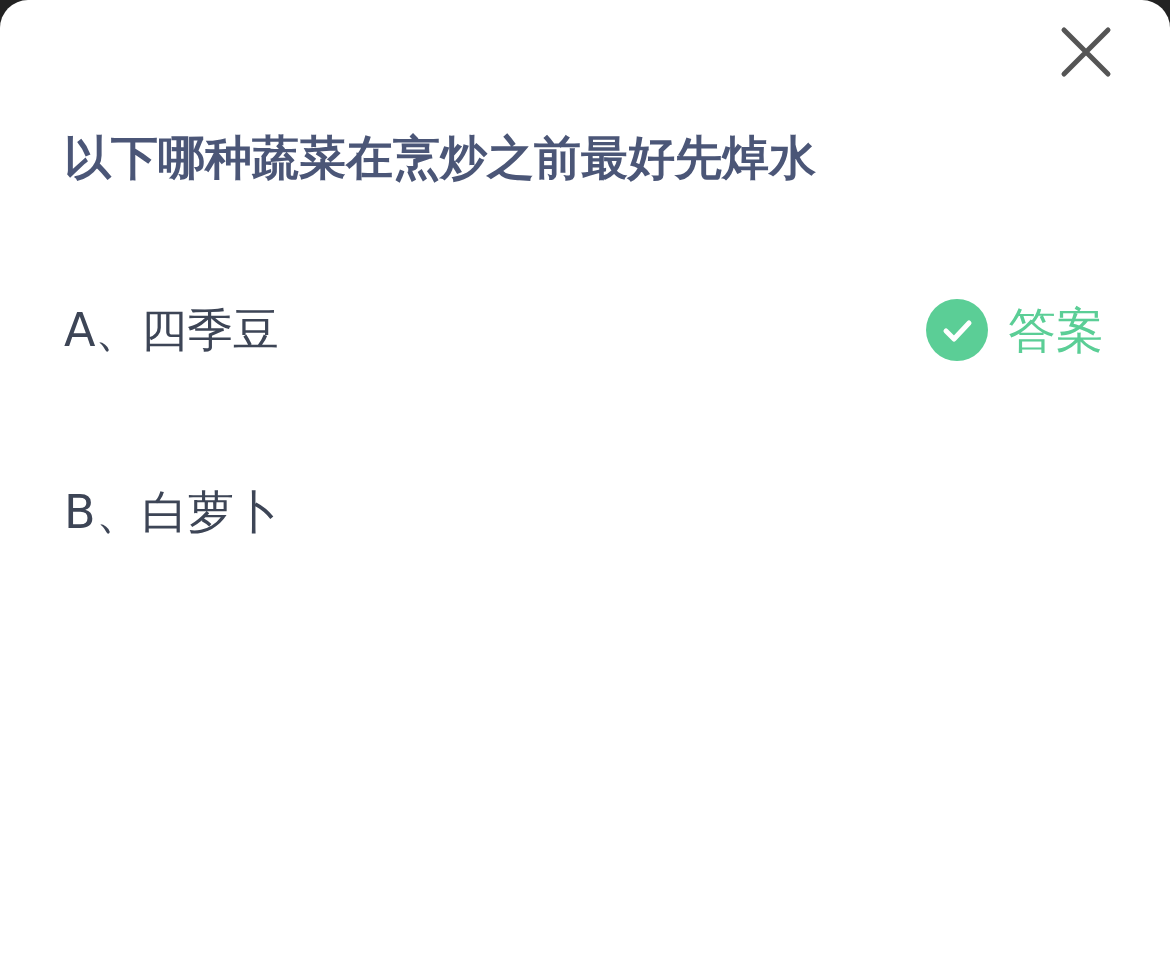  Describe the element at coordinates (1086, 52) in the screenshot. I see `close-button` at that location.